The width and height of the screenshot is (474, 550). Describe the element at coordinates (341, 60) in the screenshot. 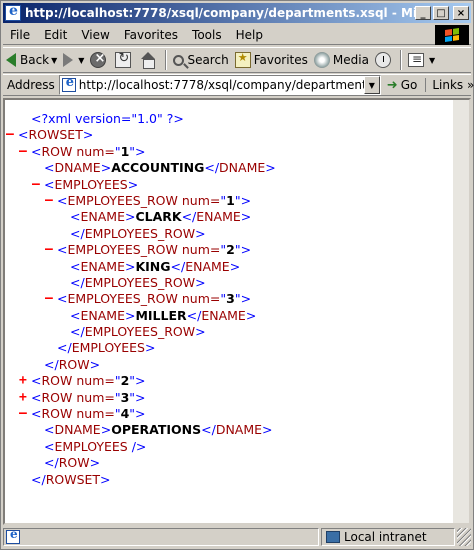

I see `media-button: Media` at that location.